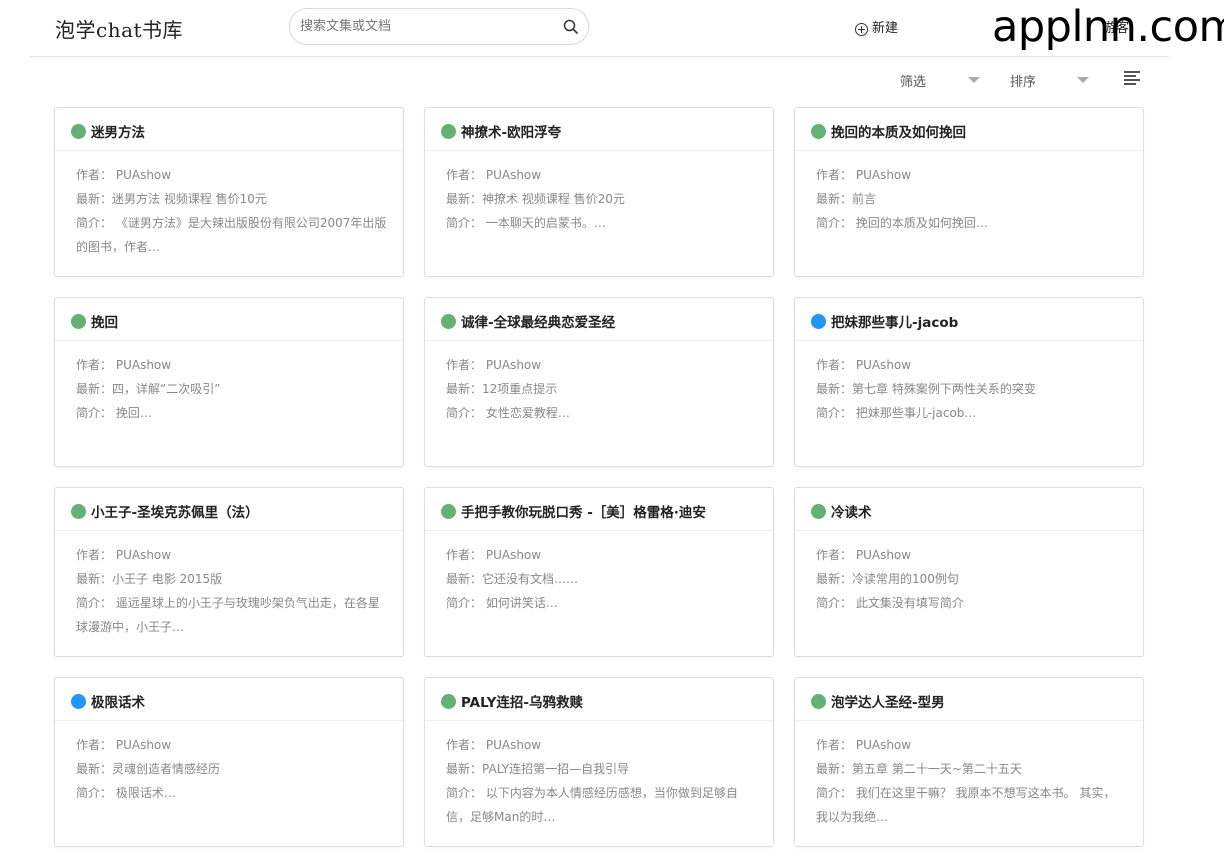 Image resolution: width=1224 pixels, height=863 pixels. I want to click on card-title: 冷读术, so click(851, 513).